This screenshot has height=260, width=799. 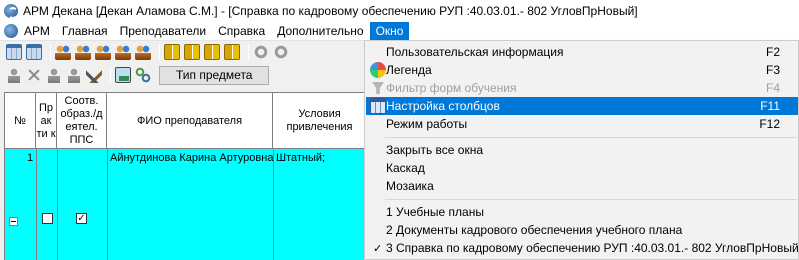 What do you see at coordinates (74, 75) in the screenshot?
I see `print-icon` at bounding box center [74, 75].